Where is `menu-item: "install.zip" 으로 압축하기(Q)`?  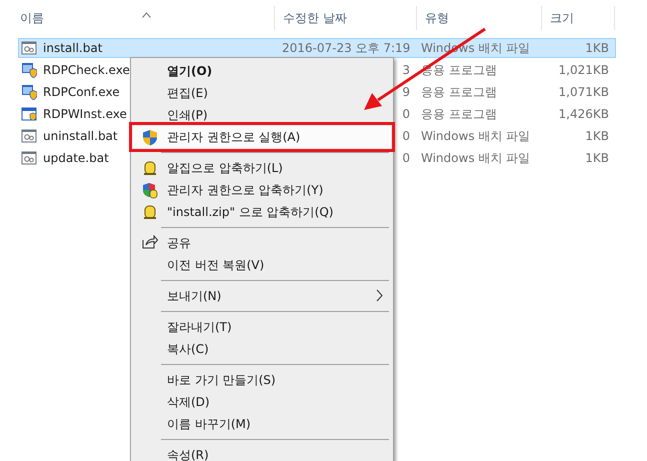
menu-item: "install.zip" 으로 압축하기(Q) is located at coordinates (262, 212).